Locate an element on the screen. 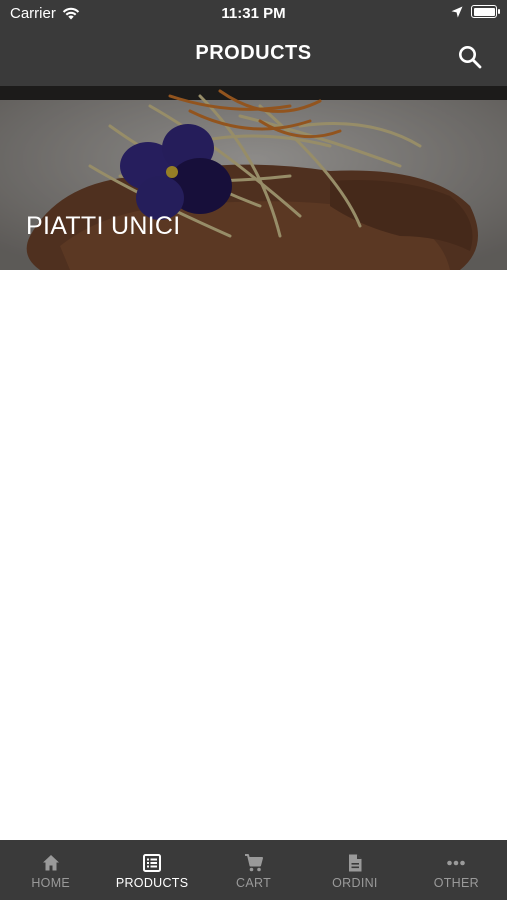 The image size is (507, 900). tab-ordini: ORDINI is located at coordinates (354, 870).